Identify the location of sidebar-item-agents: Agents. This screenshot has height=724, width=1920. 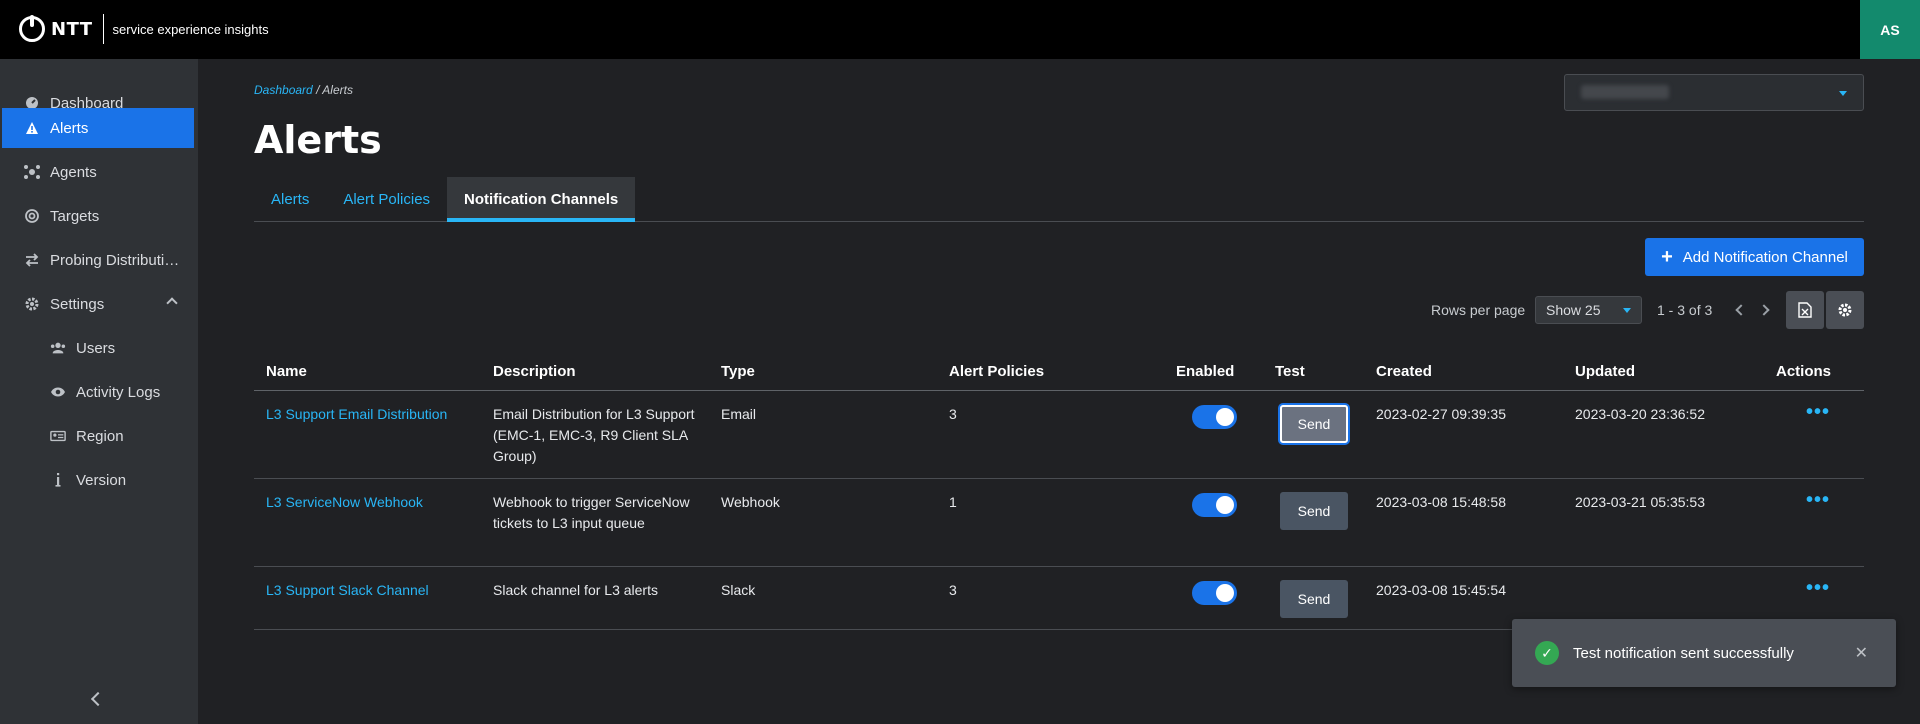
(98, 172).